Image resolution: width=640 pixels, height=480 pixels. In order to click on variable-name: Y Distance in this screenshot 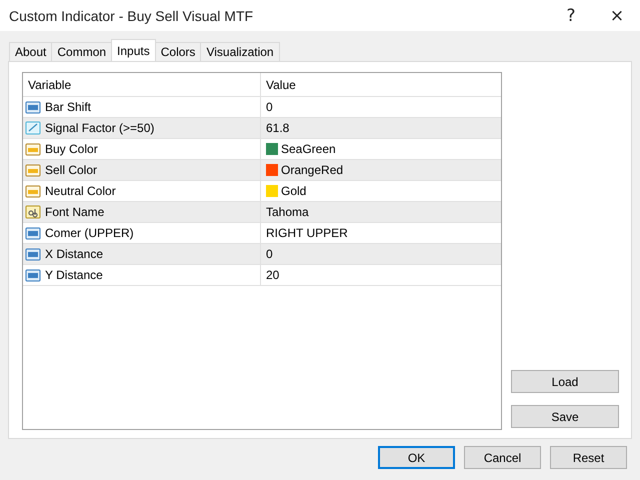, I will do `click(74, 275)`.